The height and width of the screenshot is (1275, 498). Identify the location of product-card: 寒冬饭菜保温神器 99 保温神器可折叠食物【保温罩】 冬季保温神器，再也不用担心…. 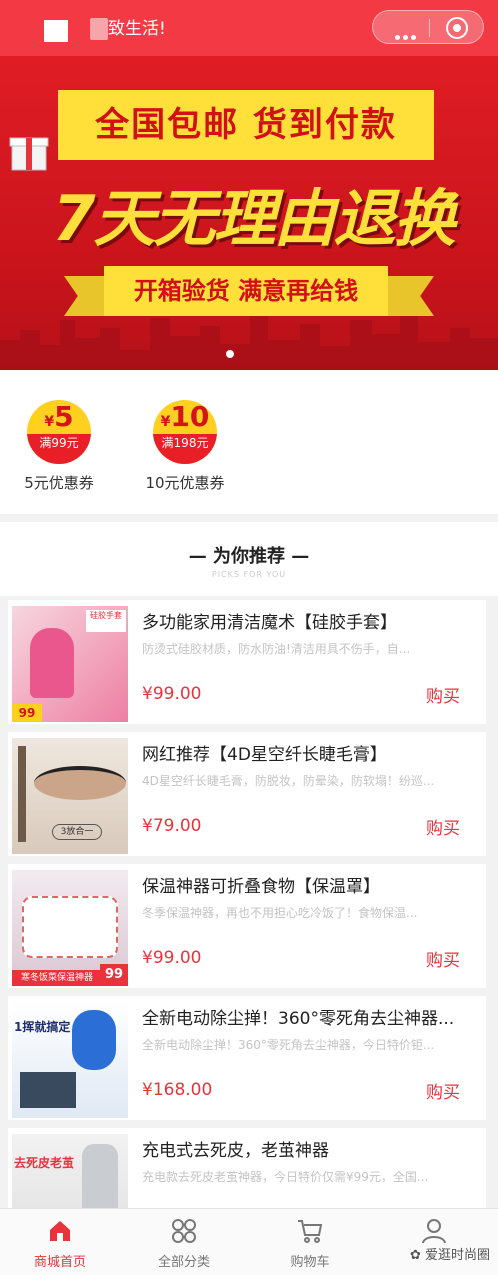
(247, 926).